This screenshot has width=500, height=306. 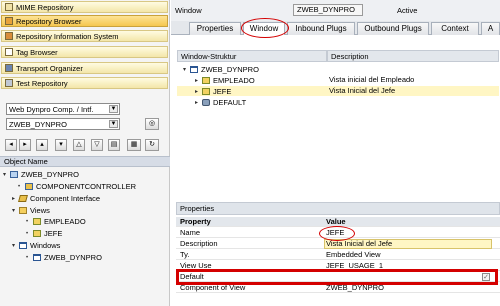 What do you see at coordinates (9, 36) in the screenshot?
I see `info-system-icon` at bounding box center [9, 36].